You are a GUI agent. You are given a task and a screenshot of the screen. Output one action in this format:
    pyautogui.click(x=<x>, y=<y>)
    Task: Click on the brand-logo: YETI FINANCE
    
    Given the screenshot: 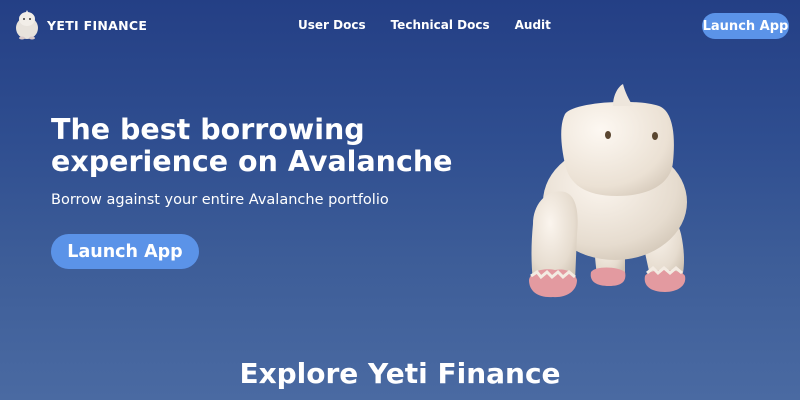 What is the action you would take?
    pyautogui.click(x=80, y=25)
    